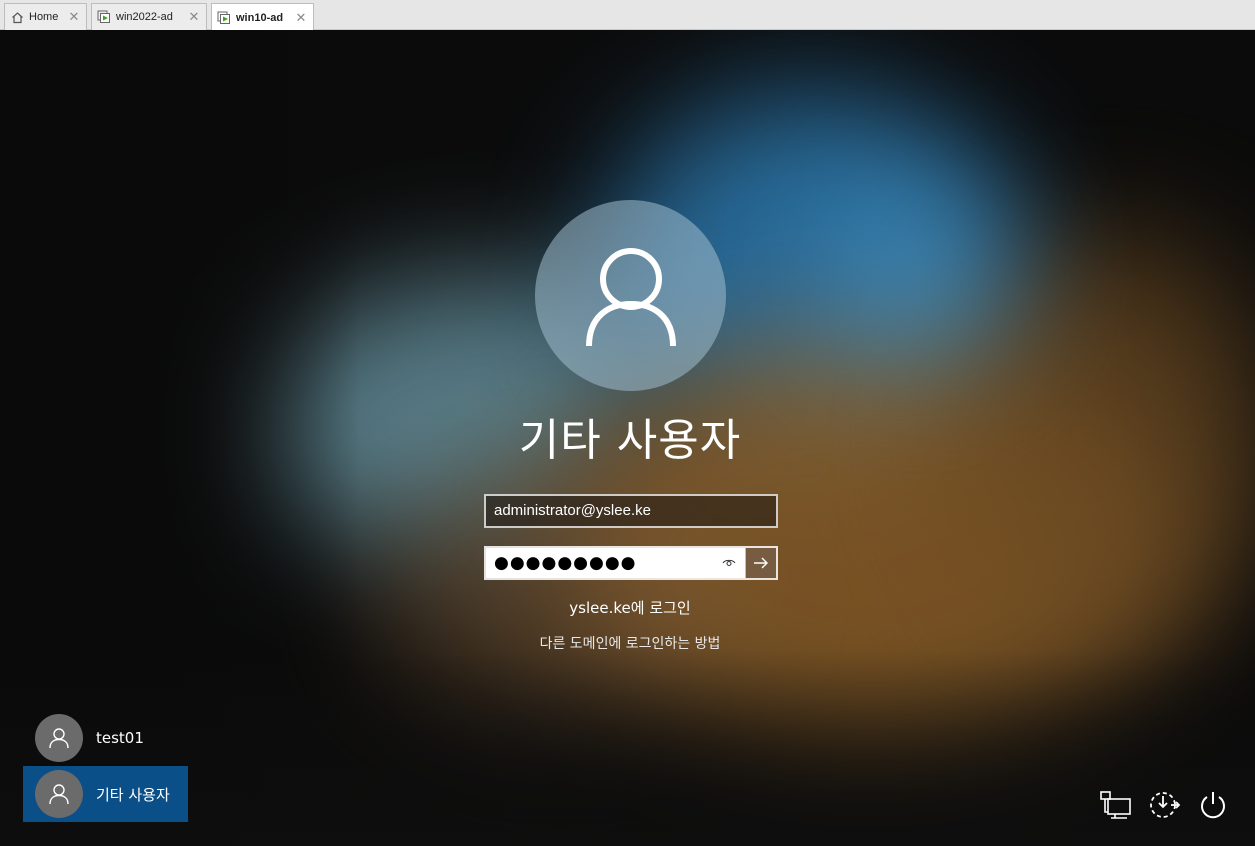 The image size is (1255, 846). What do you see at coordinates (1116, 805) in the screenshot?
I see `network-icon` at bounding box center [1116, 805].